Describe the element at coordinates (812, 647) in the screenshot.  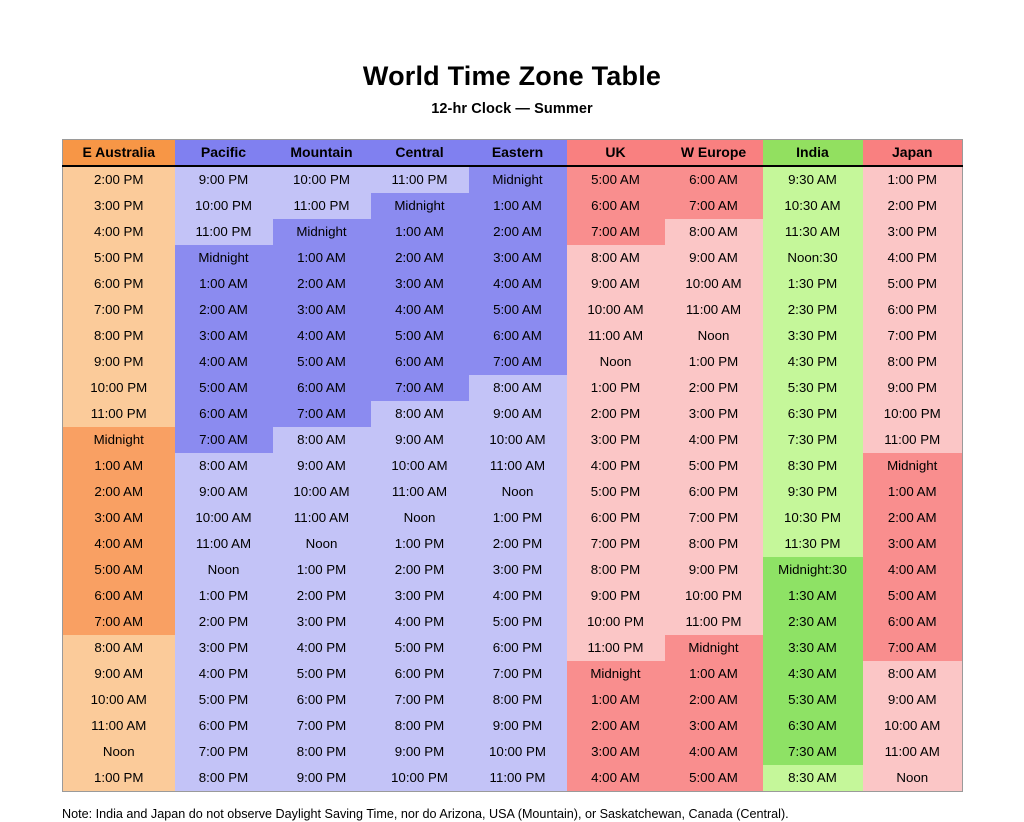
I see `time-cell: 3:30 AM` at that location.